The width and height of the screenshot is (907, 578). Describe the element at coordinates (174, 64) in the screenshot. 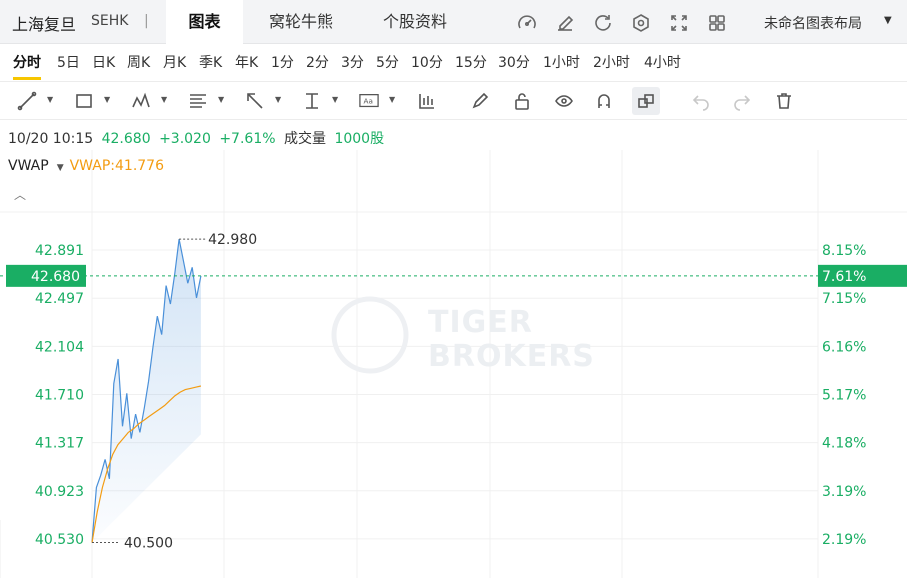

I see `period-monthly: 月K` at that location.